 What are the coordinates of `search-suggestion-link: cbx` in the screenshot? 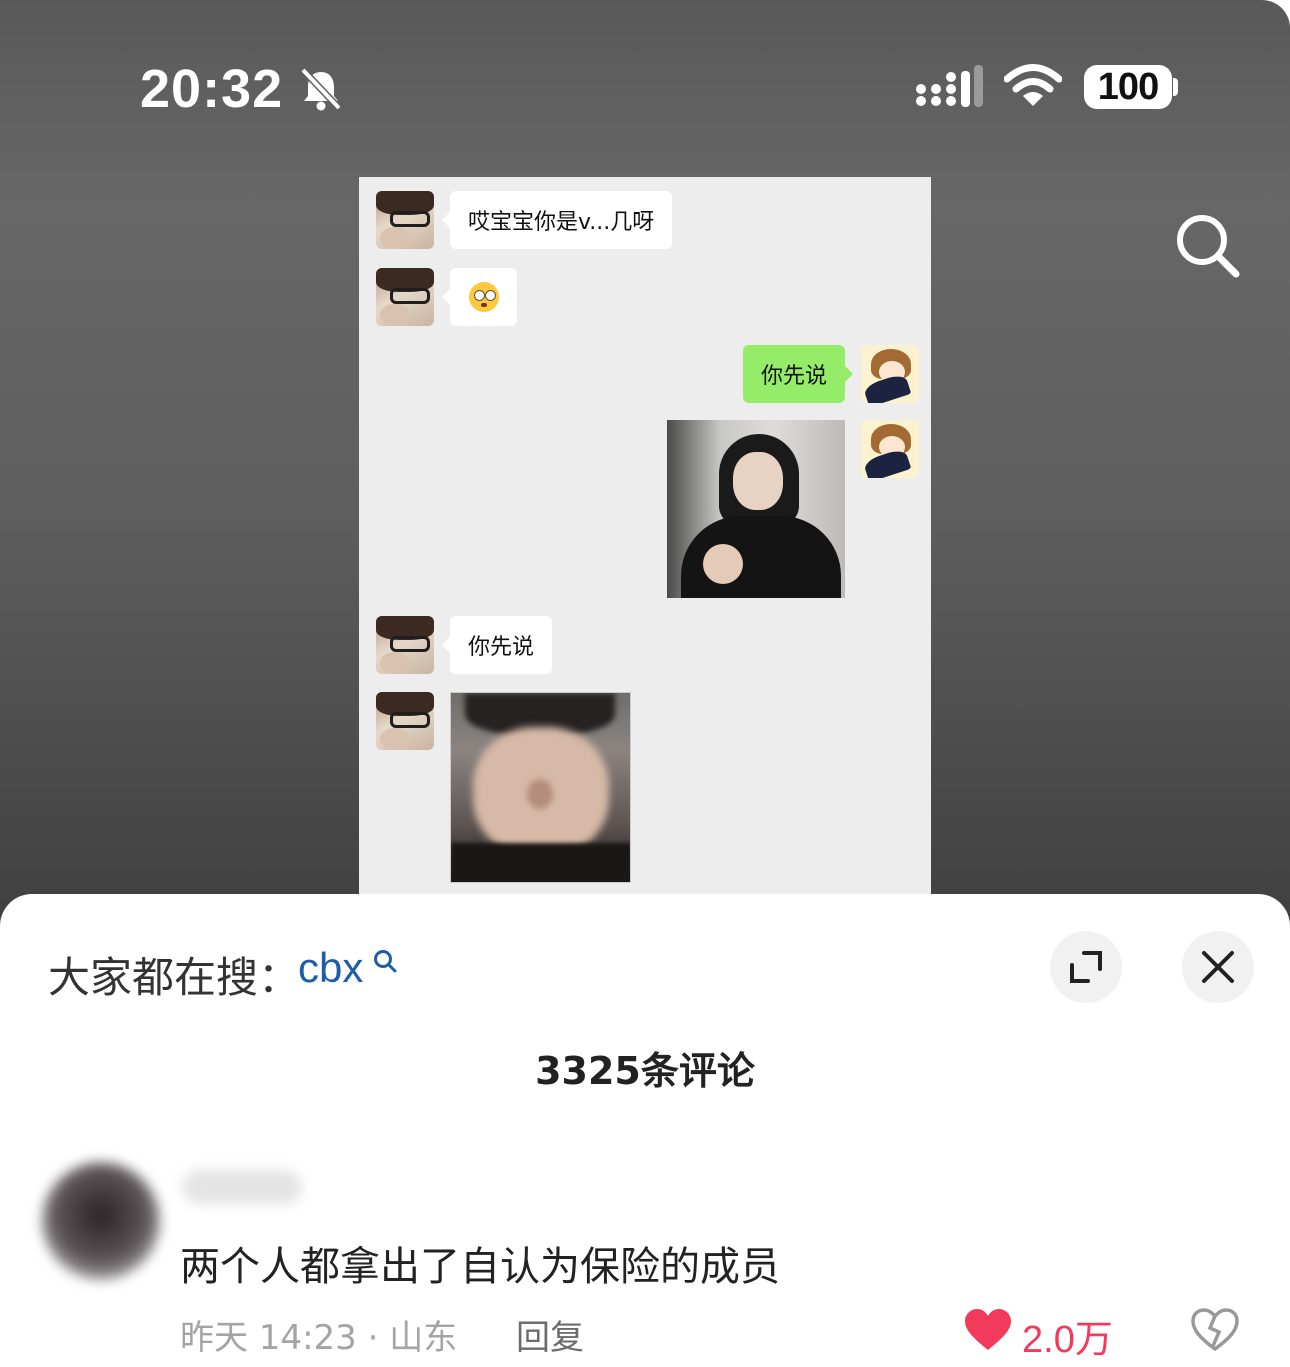 It's located at (330, 968).